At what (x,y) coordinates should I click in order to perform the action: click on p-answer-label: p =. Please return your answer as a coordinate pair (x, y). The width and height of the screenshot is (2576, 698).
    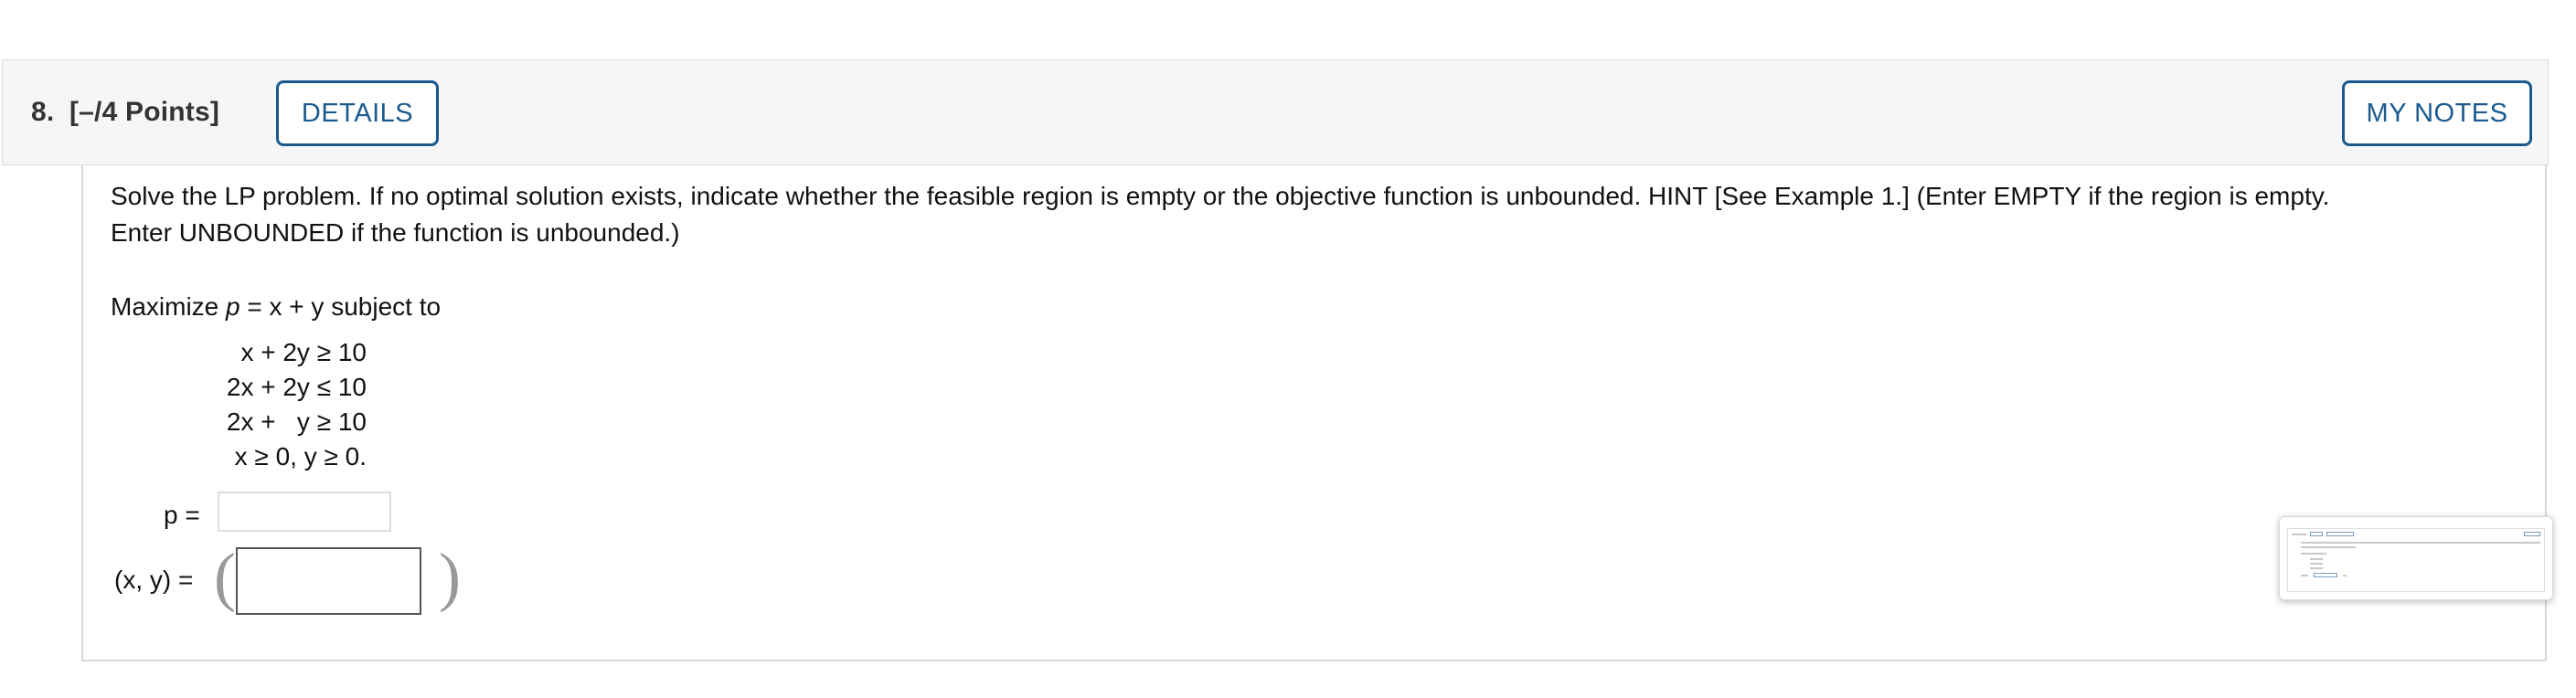
    Looking at the image, I should click on (182, 515).